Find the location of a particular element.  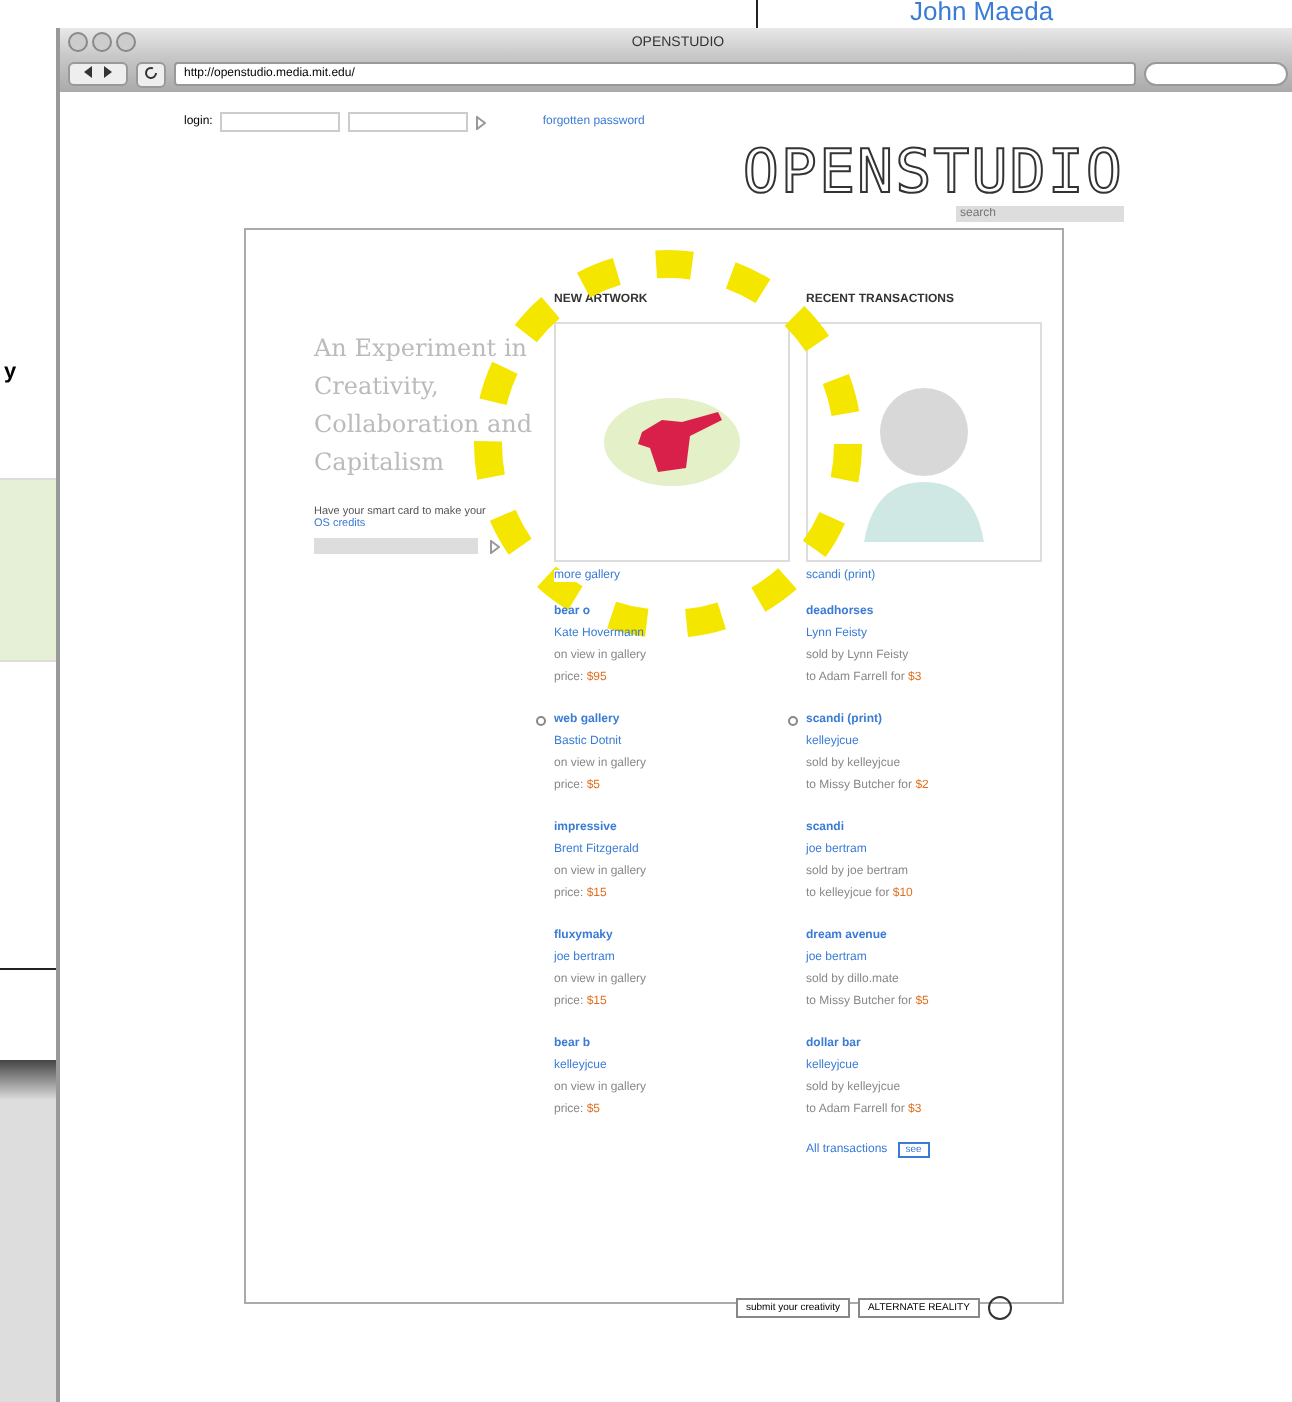

reload-button is located at coordinates (151, 74).